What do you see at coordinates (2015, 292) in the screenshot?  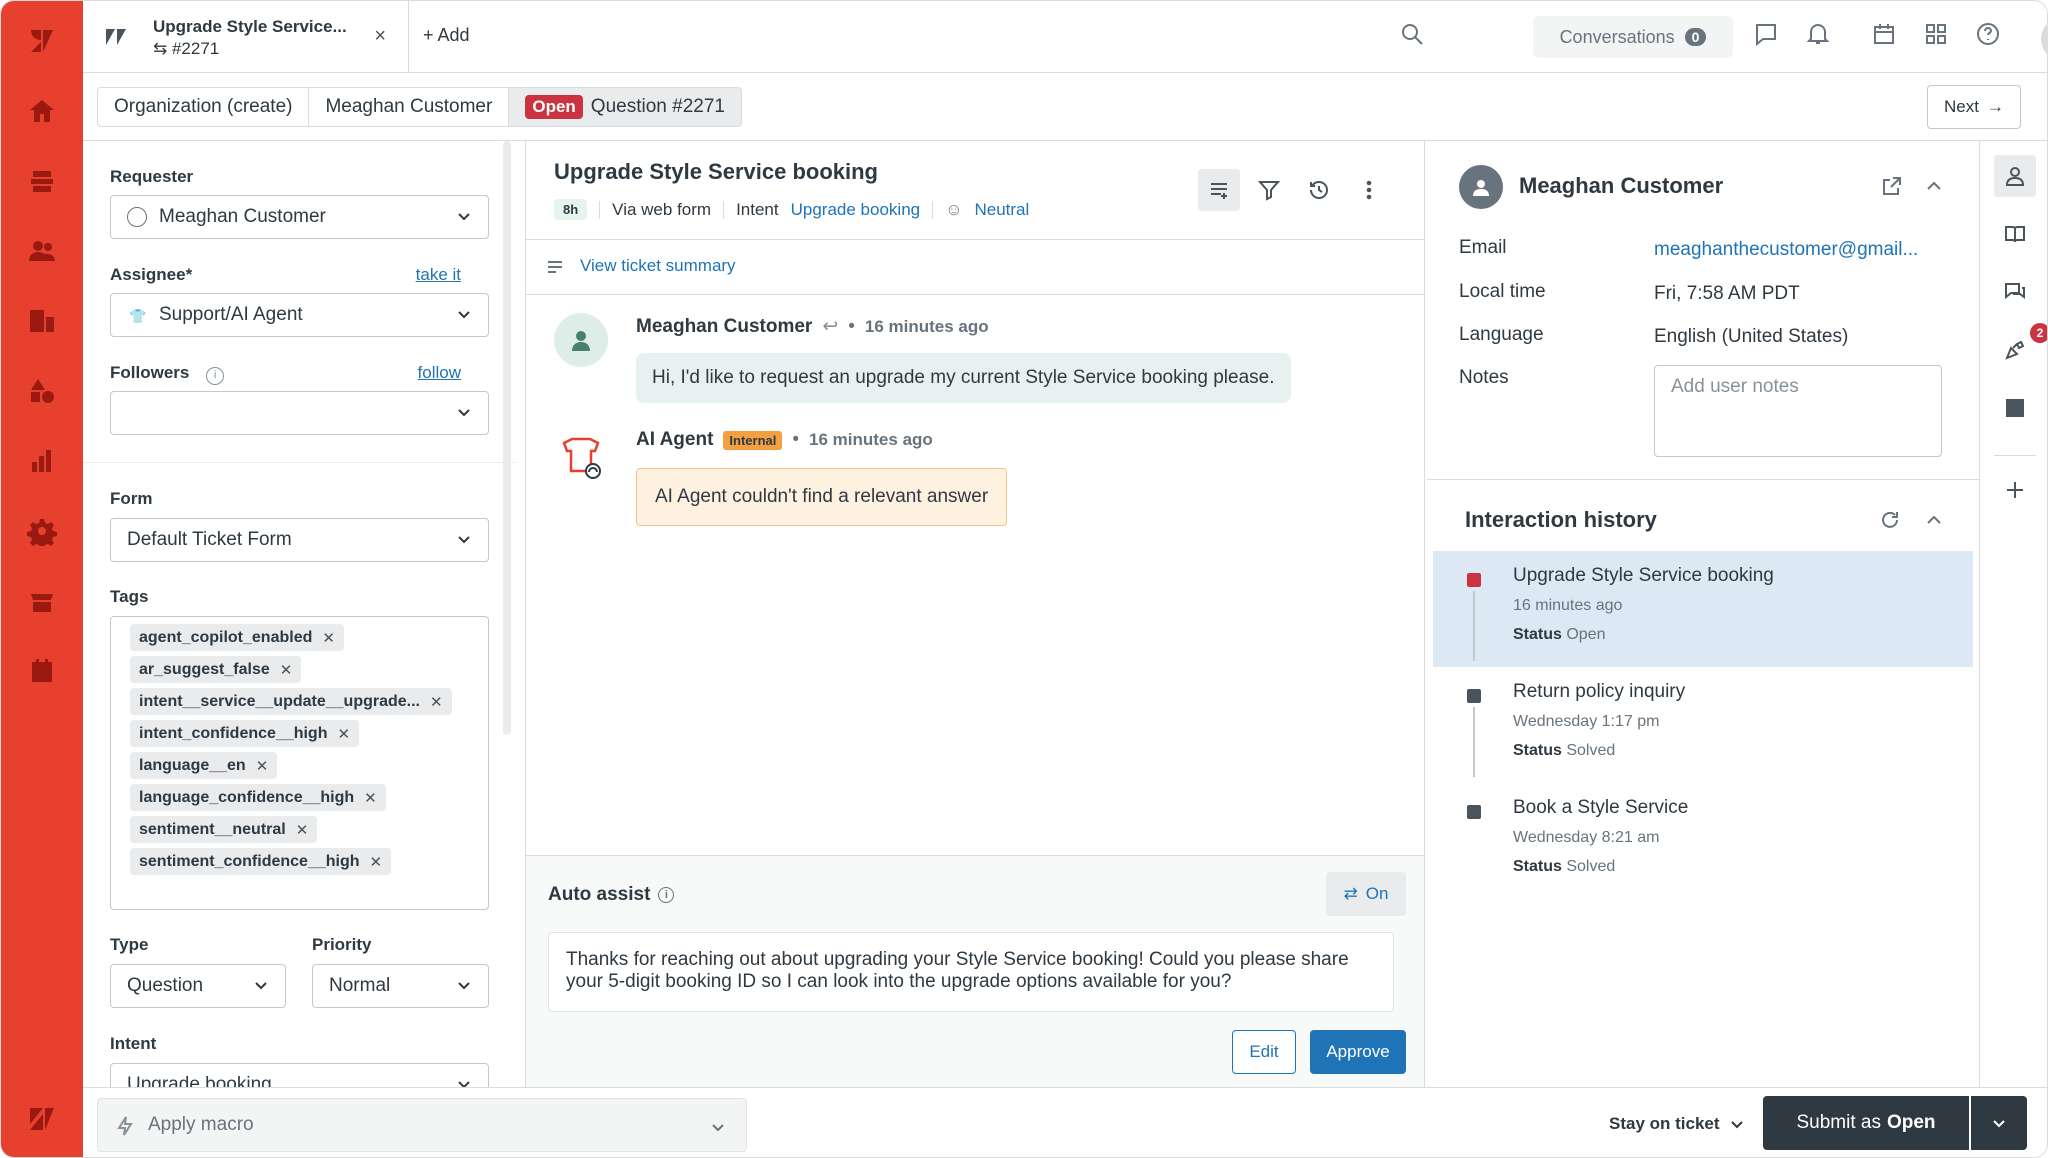 I see `side-conversations-icon` at bounding box center [2015, 292].